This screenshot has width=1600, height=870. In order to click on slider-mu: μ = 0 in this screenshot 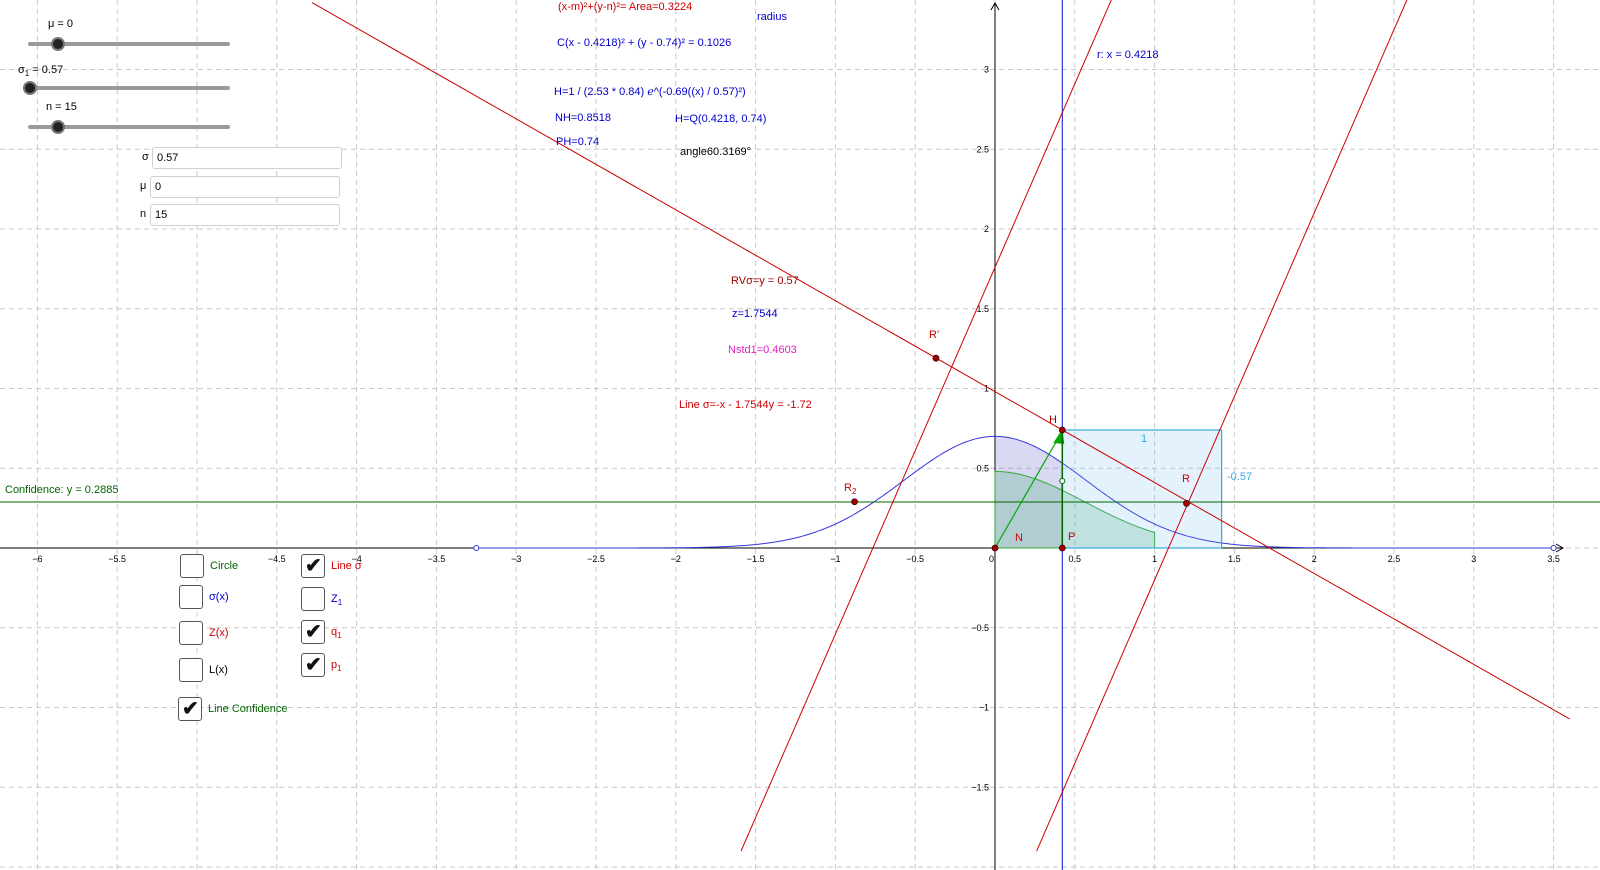, I will do `click(133, 38)`.